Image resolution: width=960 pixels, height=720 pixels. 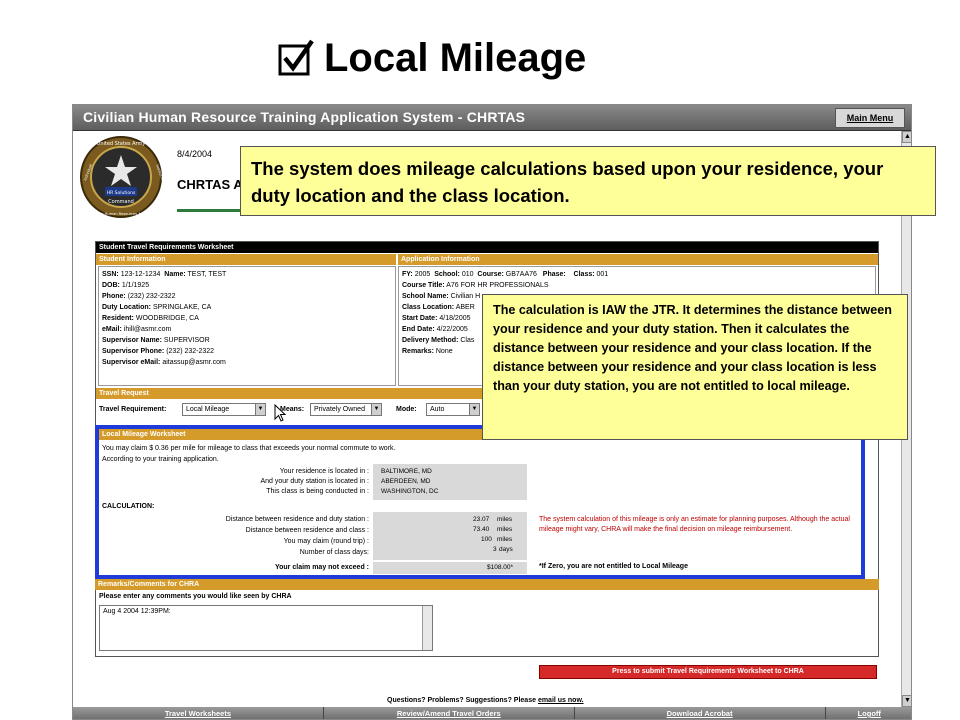 What do you see at coordinates (128, 506) in the screenshot?
I see `calculation-label: CALCULATION:` at bounding box center [128, 506].